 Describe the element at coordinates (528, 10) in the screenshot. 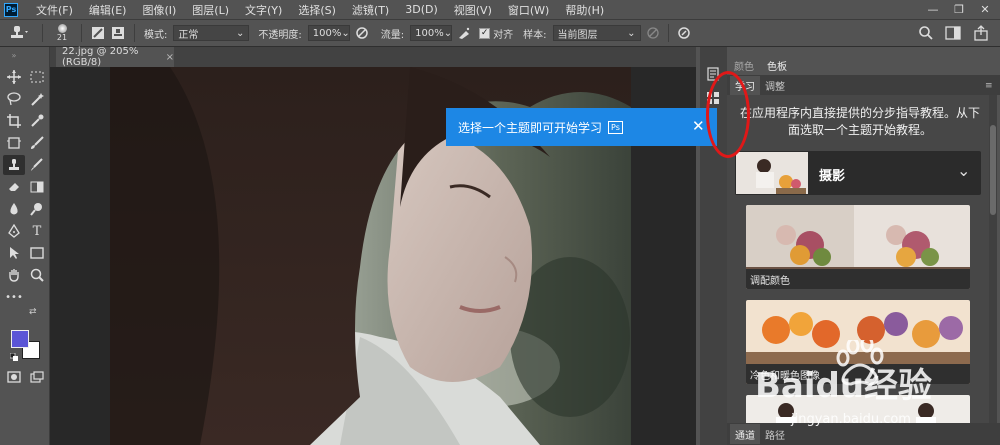

I see `menu-window: 窗口(W)` at that location.